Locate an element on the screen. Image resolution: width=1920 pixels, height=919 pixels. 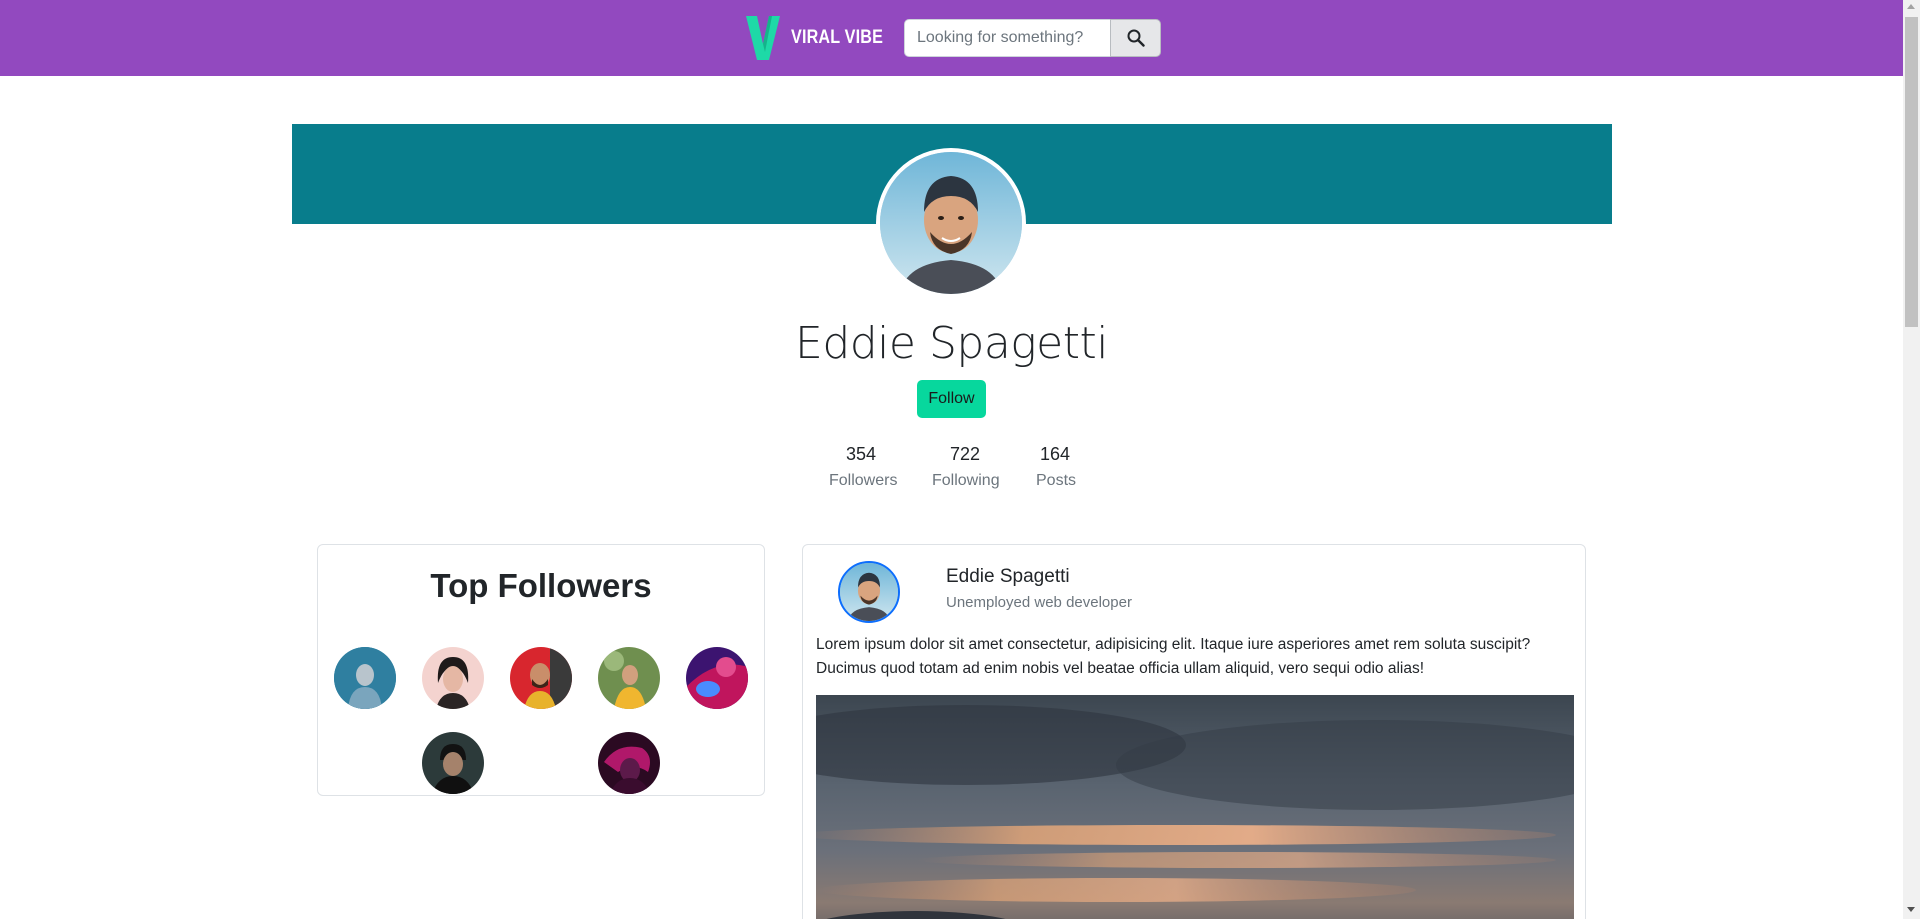
post-author-photo is located at coordinates (869, 592).